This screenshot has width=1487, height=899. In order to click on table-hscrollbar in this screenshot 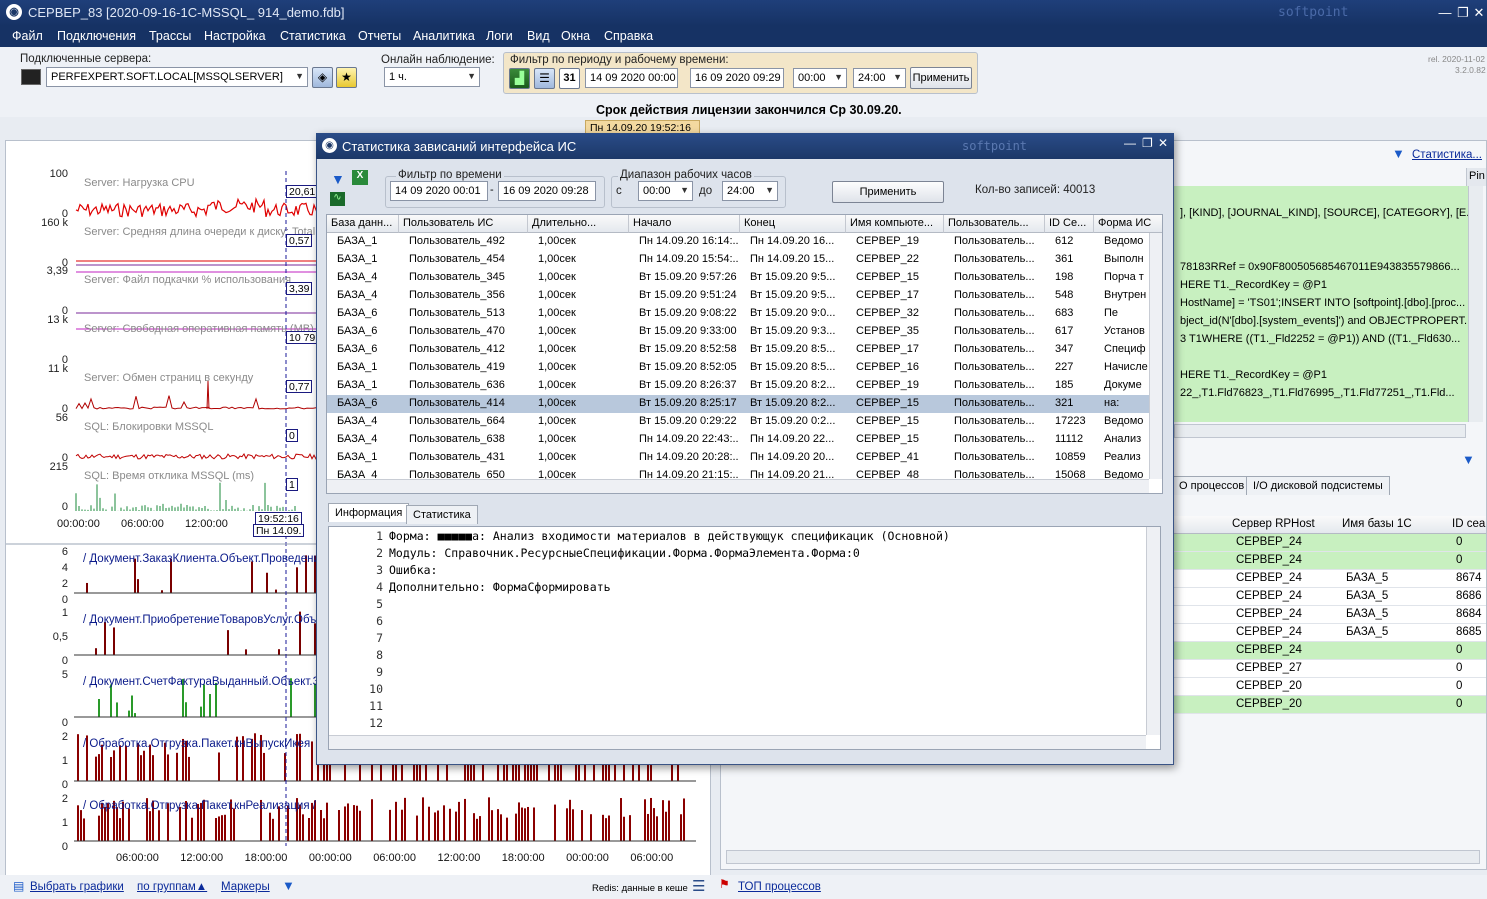, I will do `click(738, 486)`.